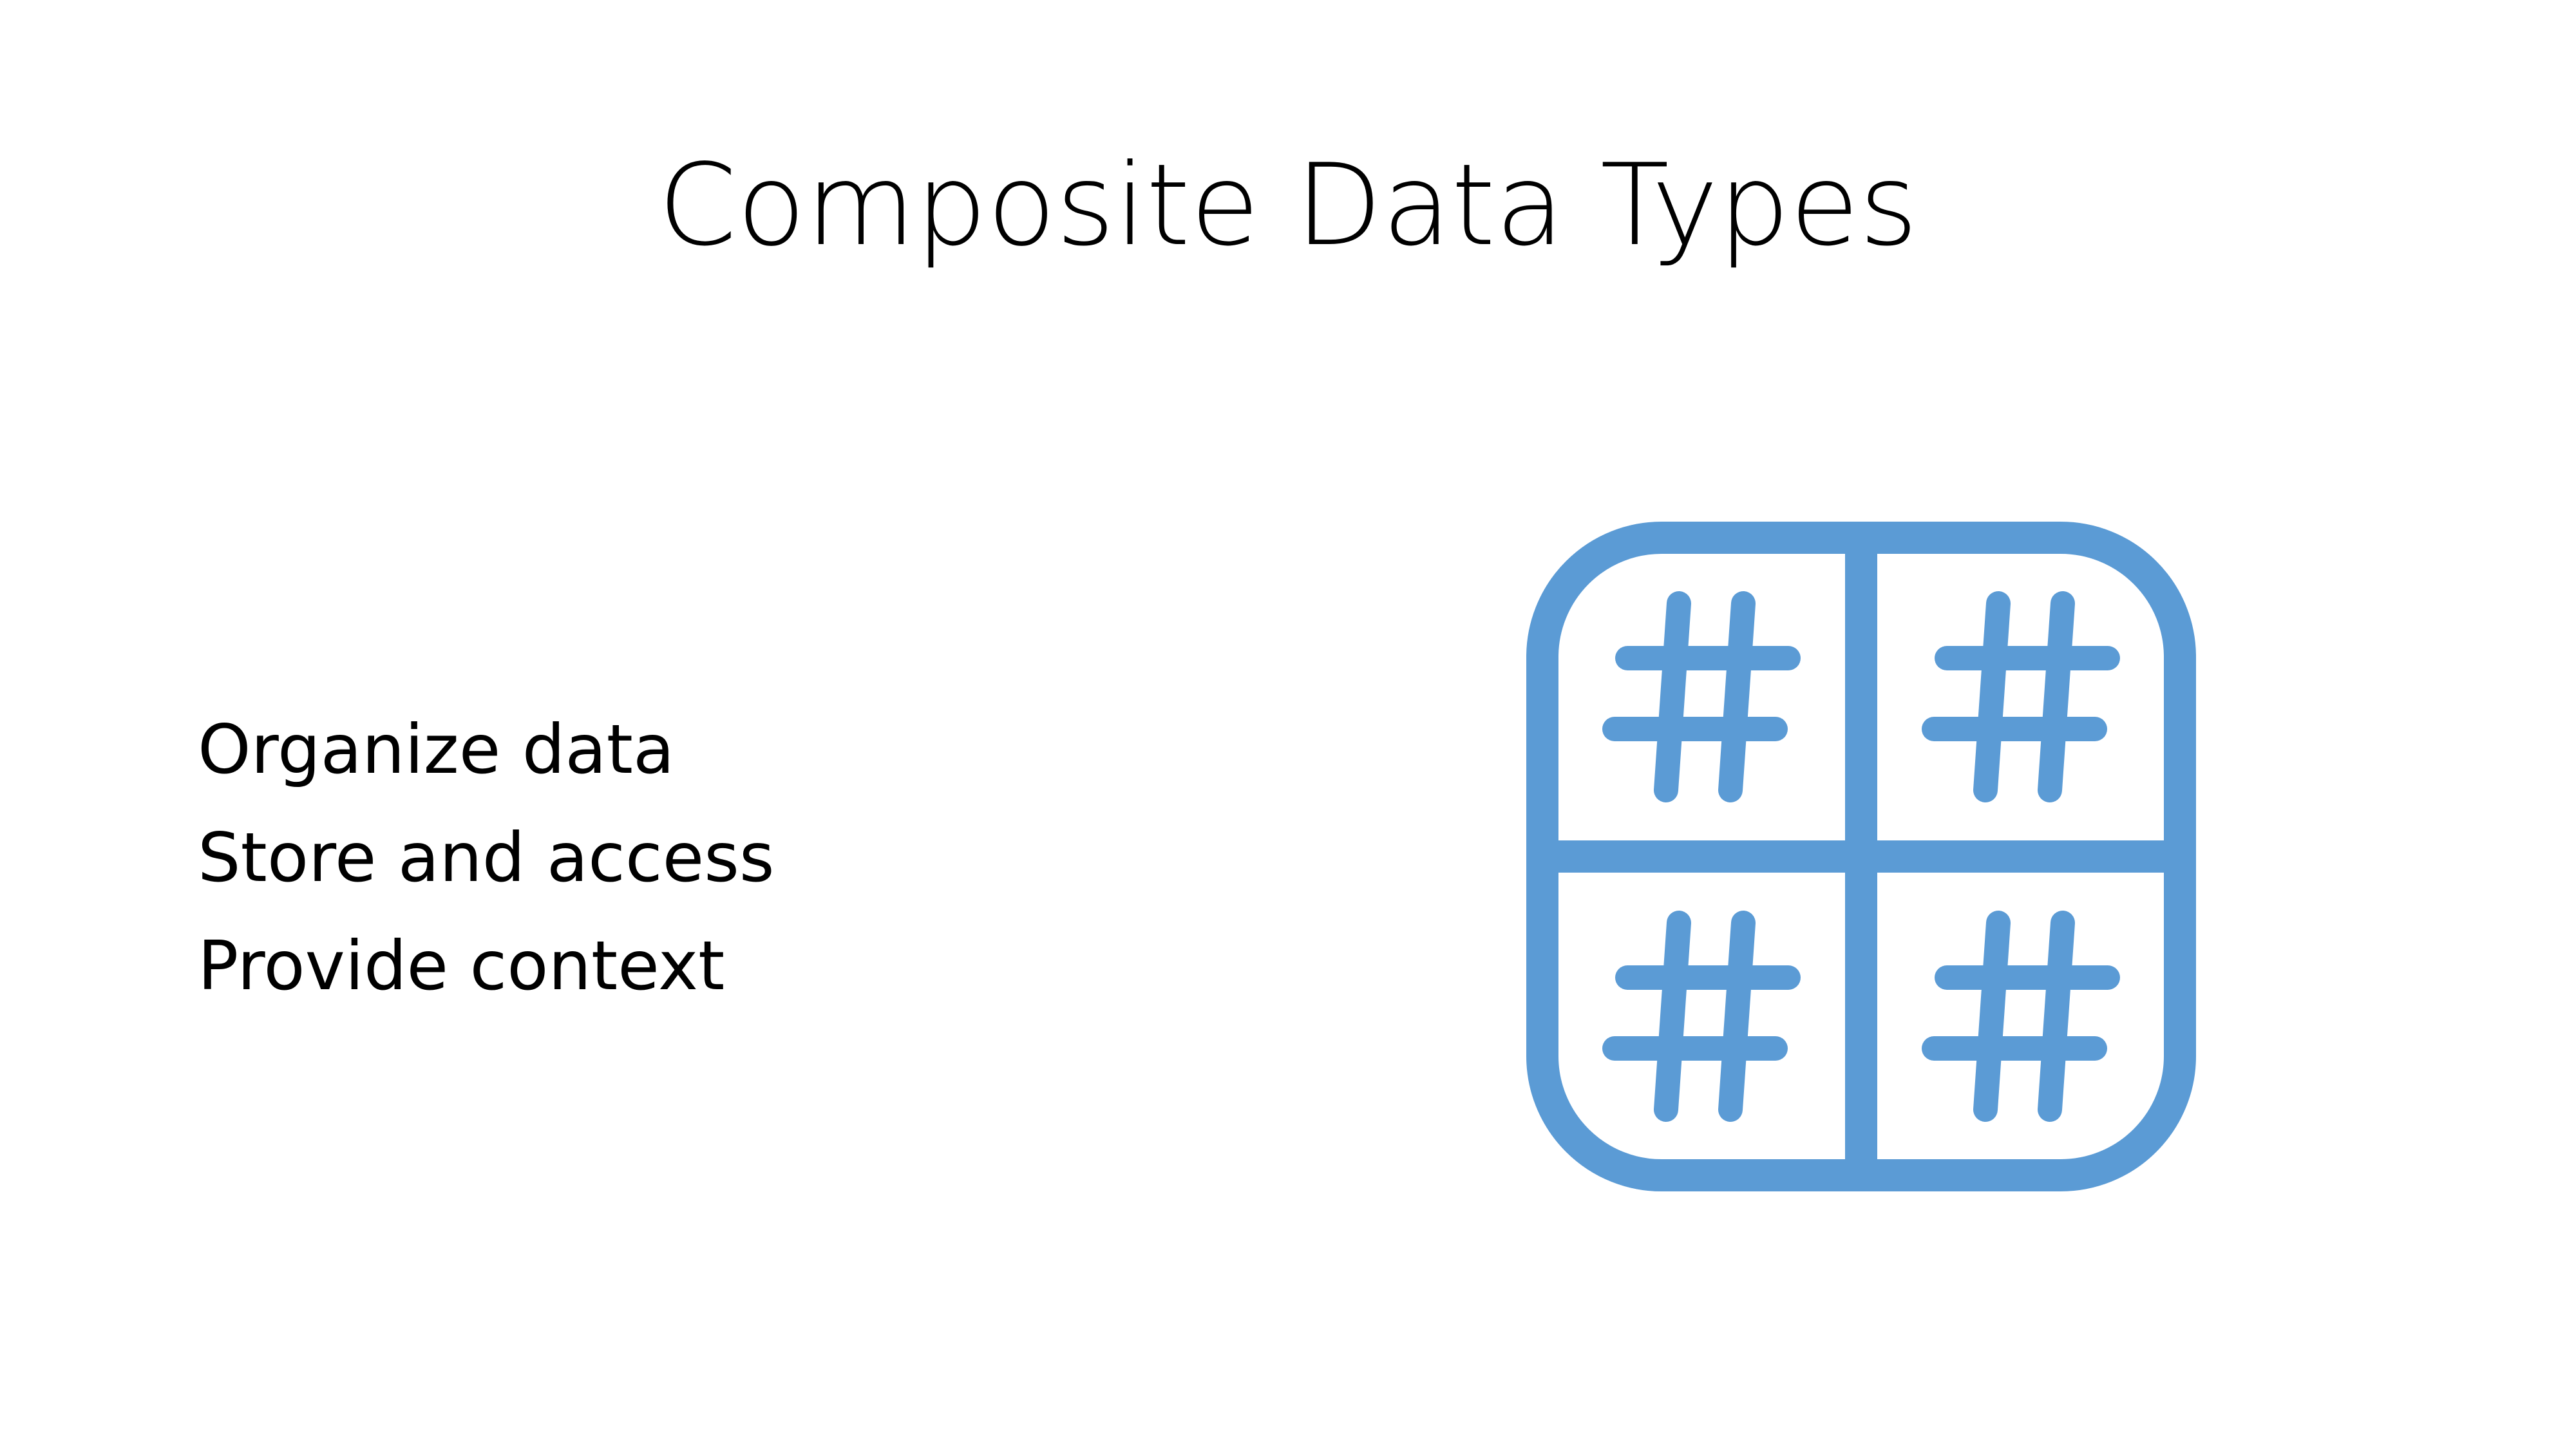  What do you see at coordinates (1861, 856) in the screenshot?
I see `grid-hash-icon` at bounding box center [1861, 856].